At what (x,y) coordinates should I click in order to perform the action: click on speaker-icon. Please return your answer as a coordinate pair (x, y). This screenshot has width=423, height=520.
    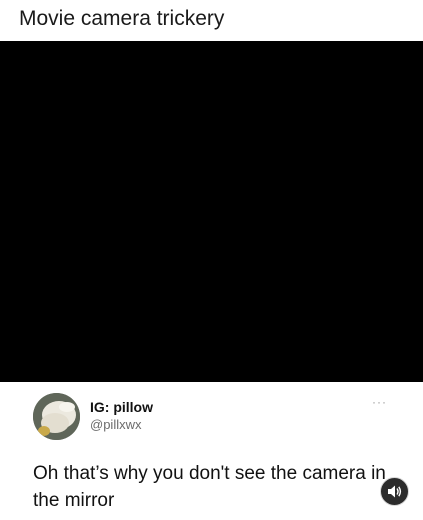
    Looking at the image, I should click on (395, 491).